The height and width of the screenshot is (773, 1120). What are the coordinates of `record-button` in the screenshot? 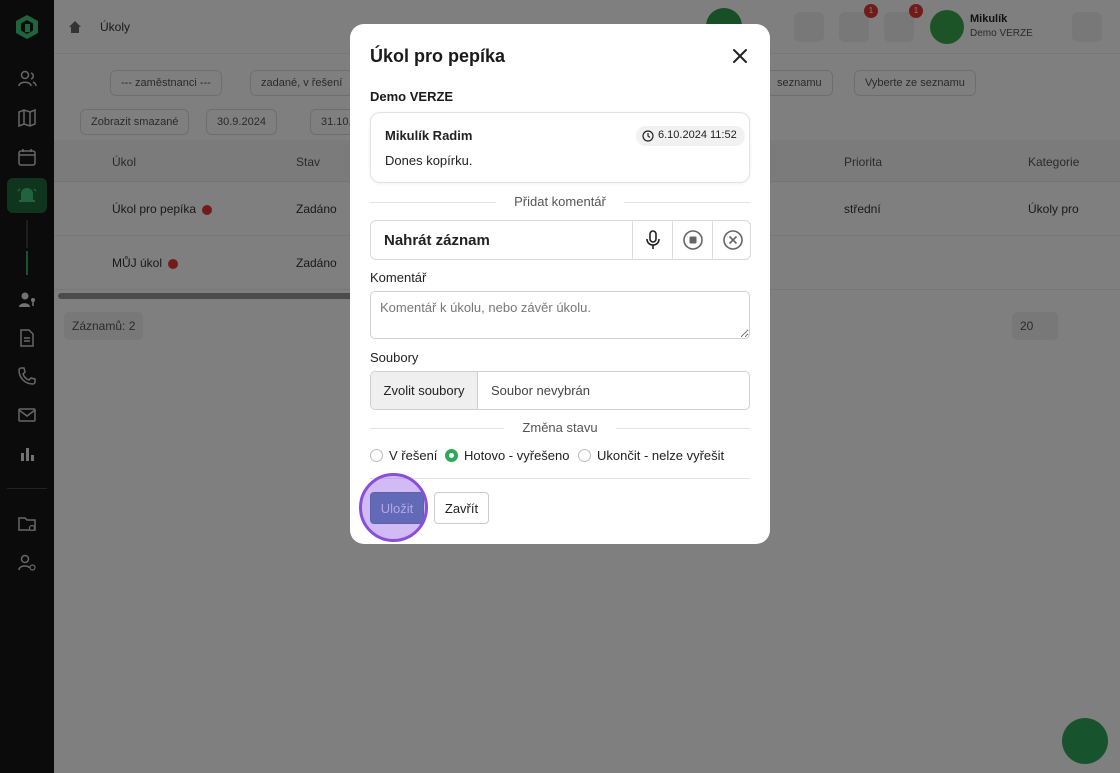 It's located at (652, 240).